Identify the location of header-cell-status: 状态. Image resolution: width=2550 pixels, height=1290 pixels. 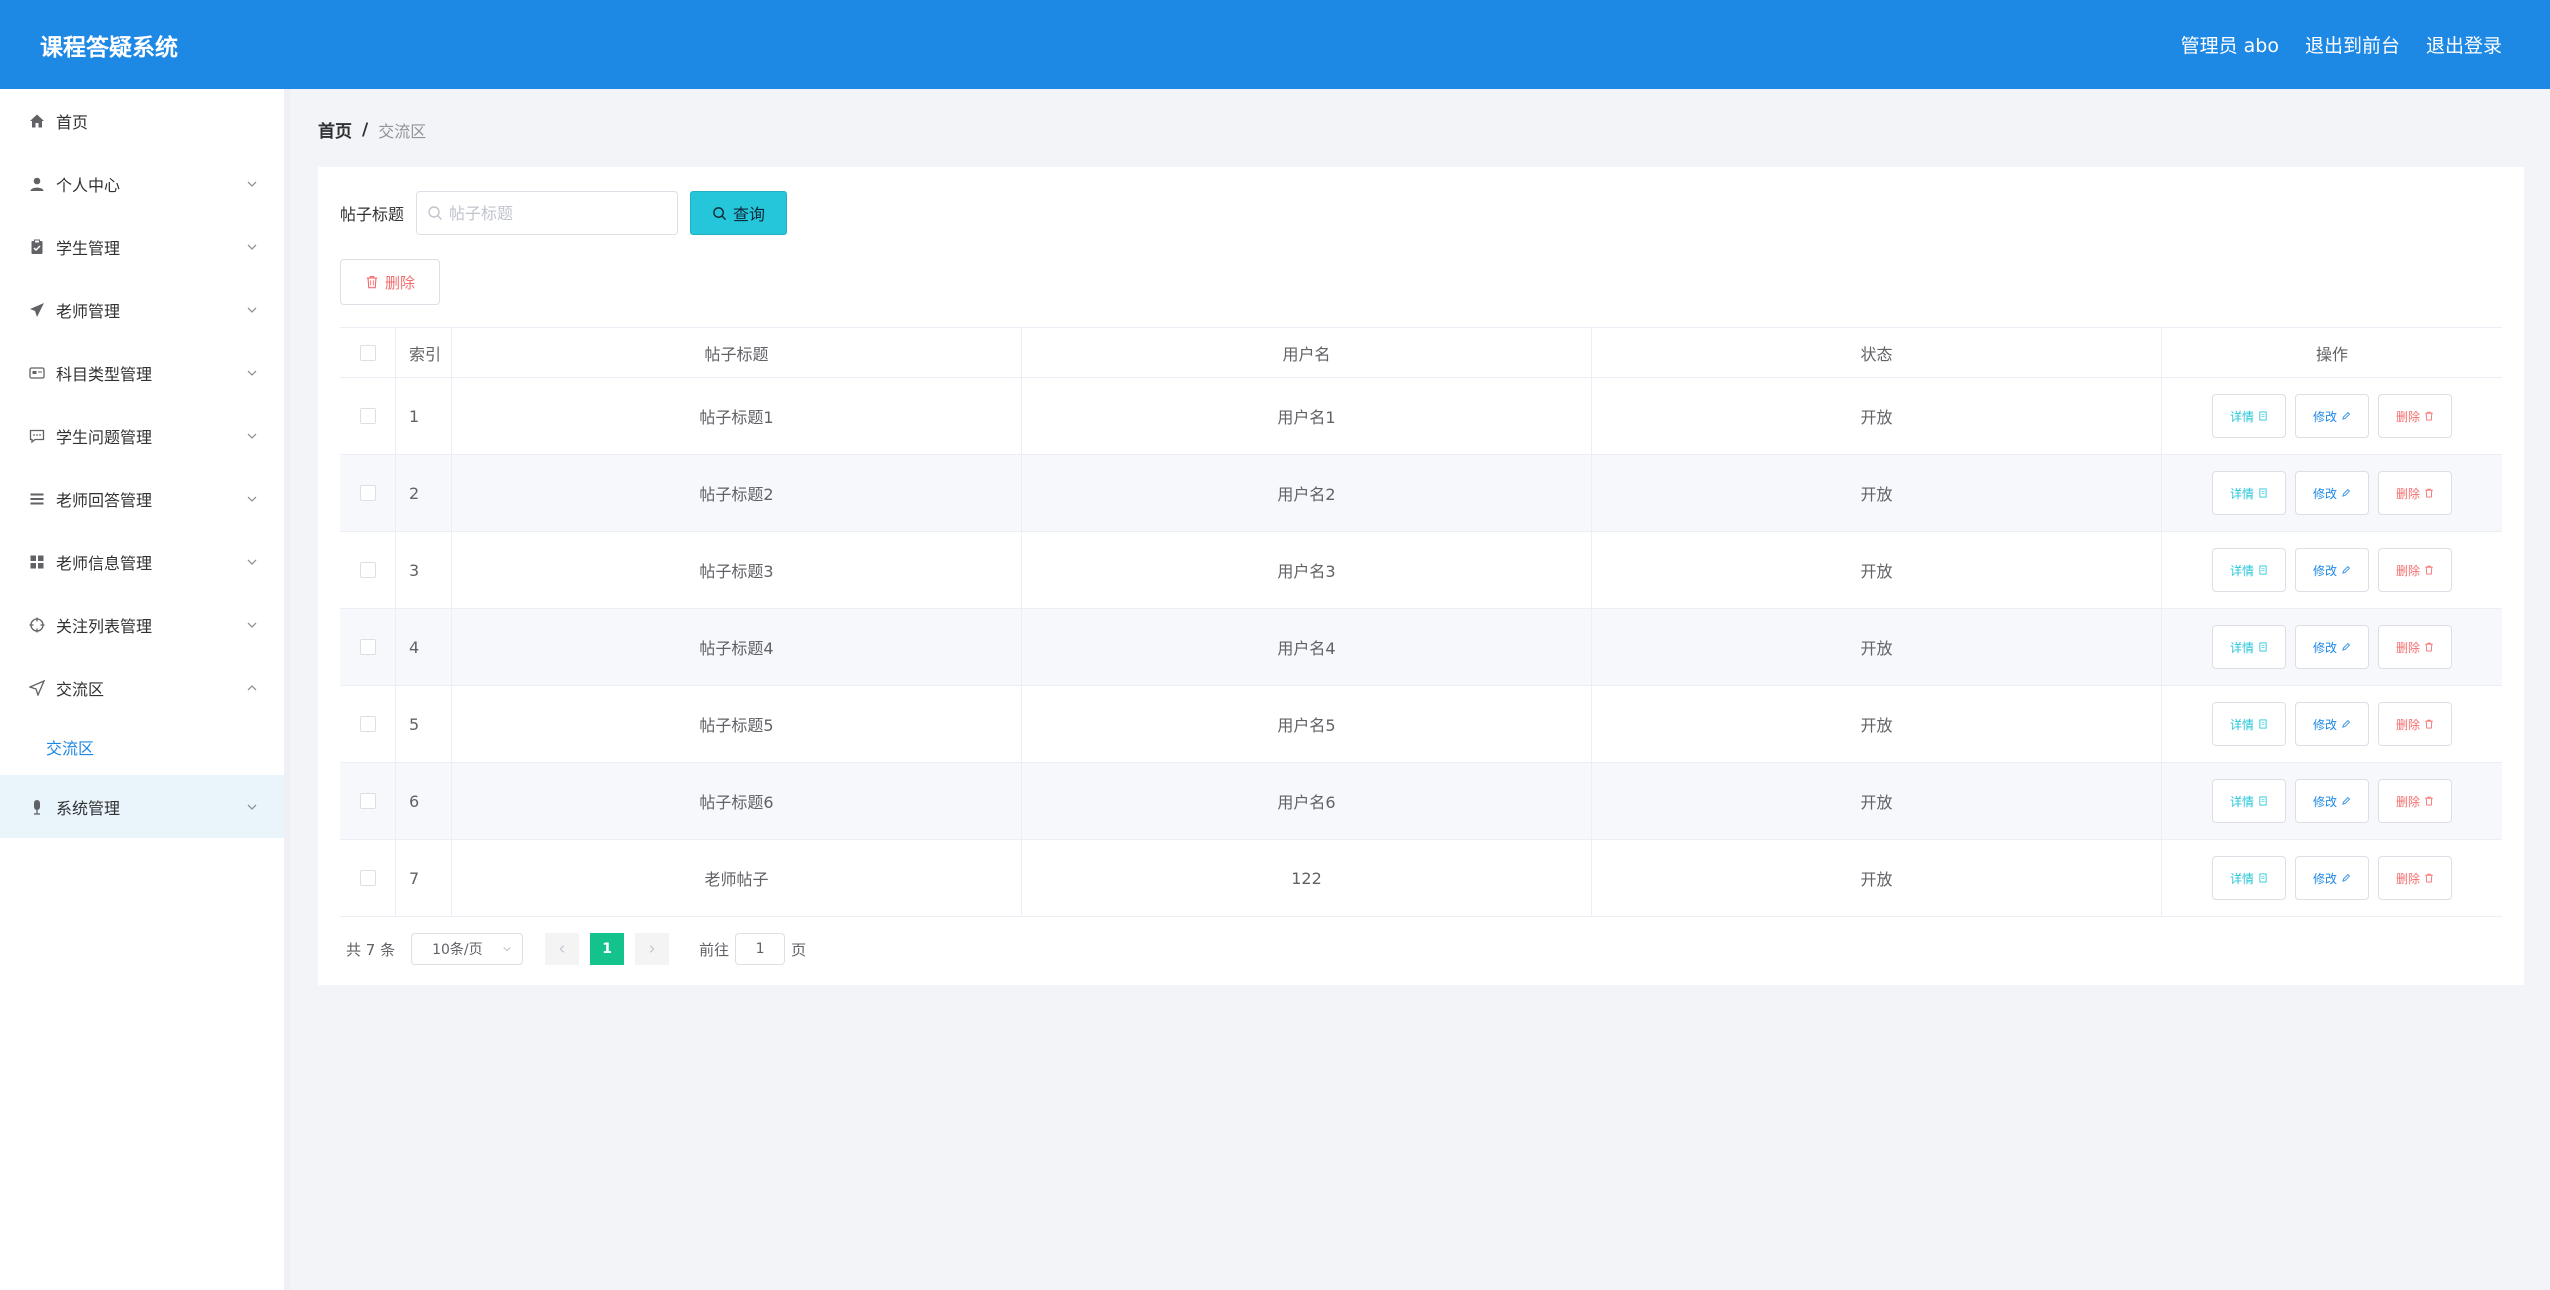
(1877, 352).